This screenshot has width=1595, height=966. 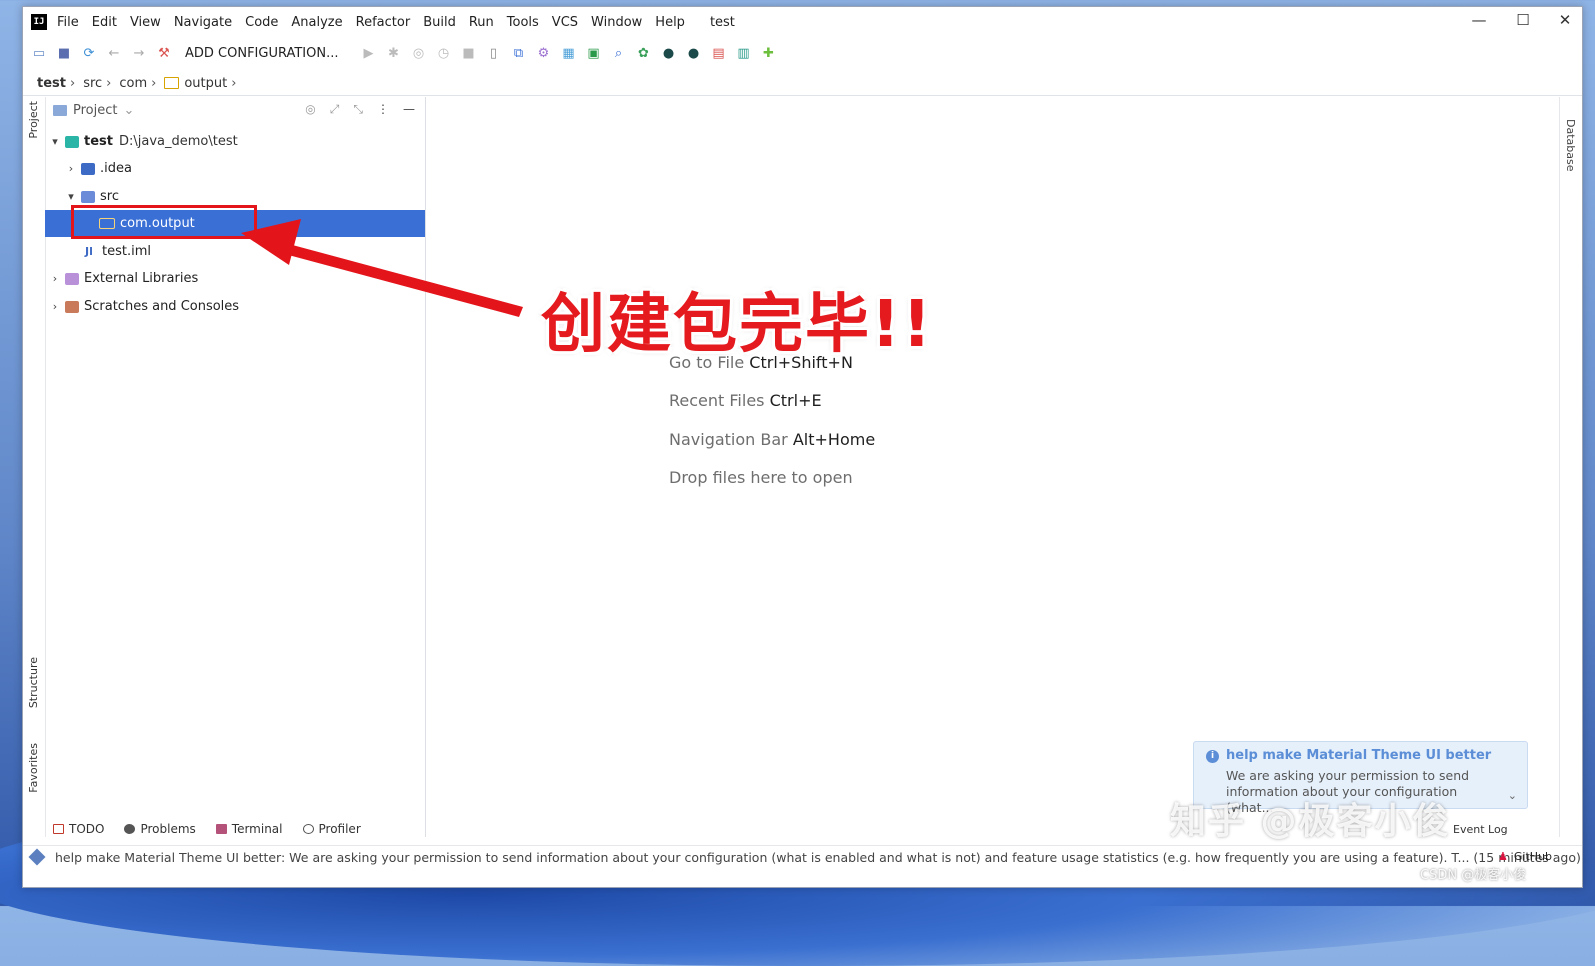 I want to click on locate-icon: ◎, so click(x=310, y=109).